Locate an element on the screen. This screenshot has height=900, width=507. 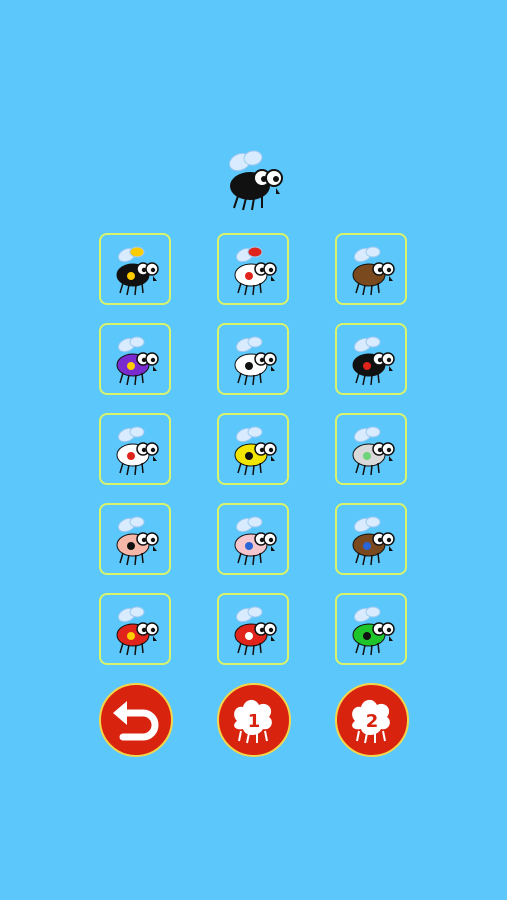
player-2-button: 2 is located at coordinates (372, 720).